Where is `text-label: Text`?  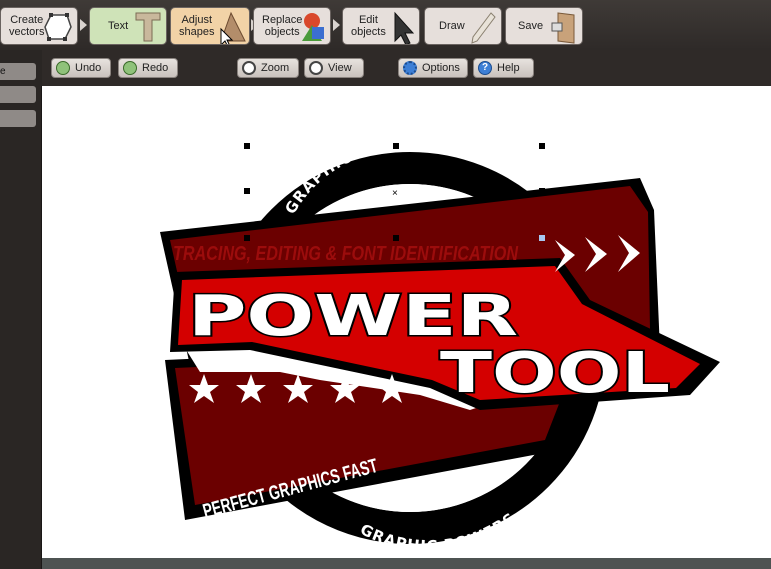
text-label: Text is located at coordinates (118, 26).